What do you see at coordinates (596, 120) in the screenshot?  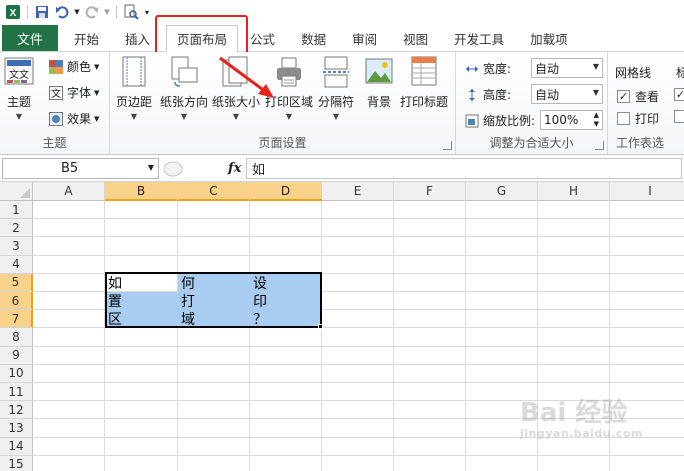 I see `stepper-arrows-icon: ▲ ▼` at bounding box center [596, 120].